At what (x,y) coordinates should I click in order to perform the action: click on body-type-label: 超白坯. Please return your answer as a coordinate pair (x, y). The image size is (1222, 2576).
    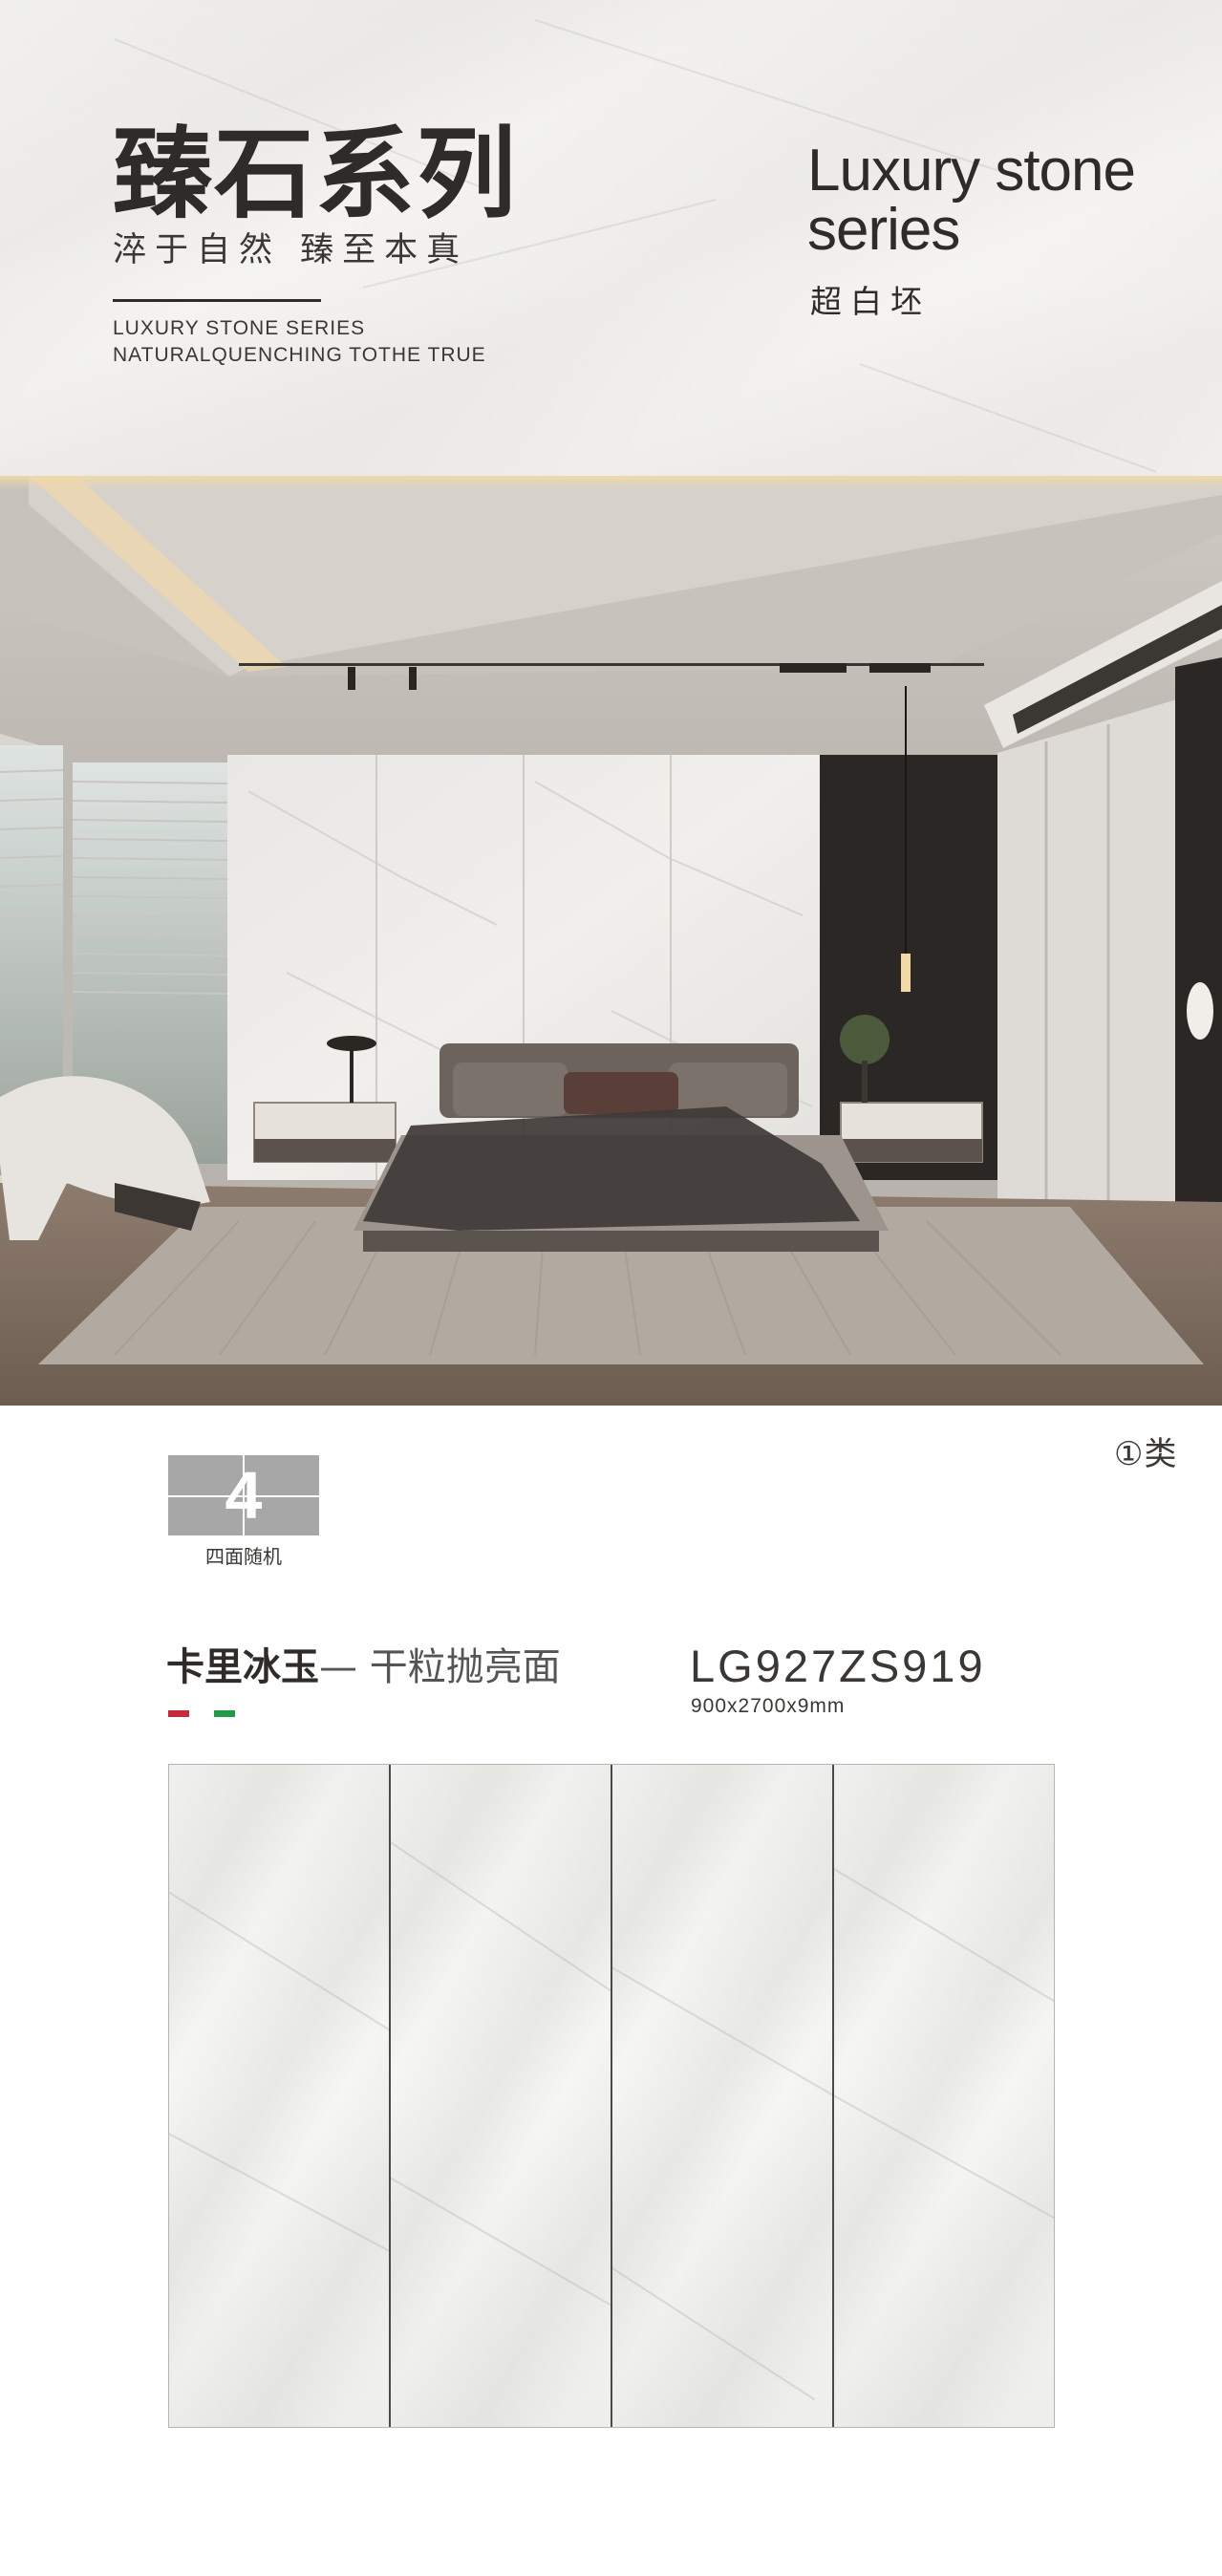
    Looking at the image, I should click on (870, 301).